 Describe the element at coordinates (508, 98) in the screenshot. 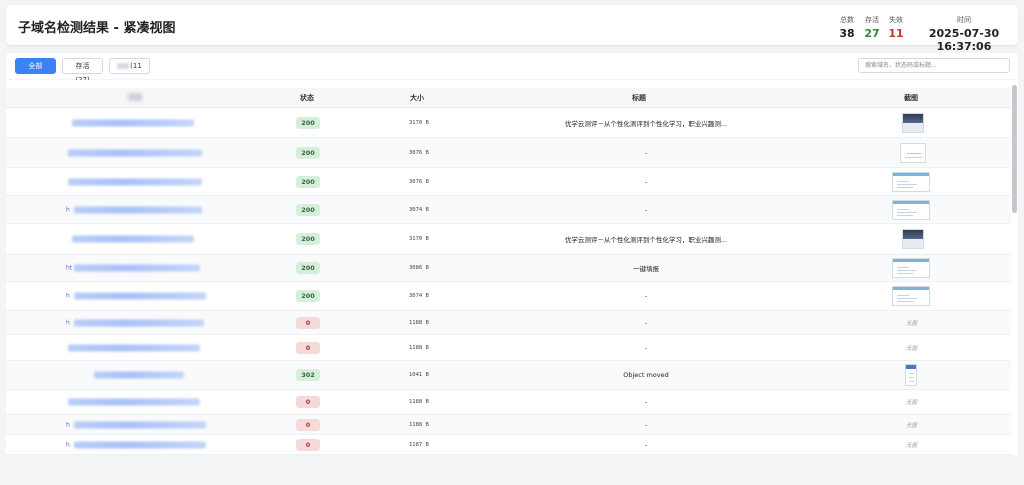

I see `table-header: 状态 大小 标题 截图` at that location.